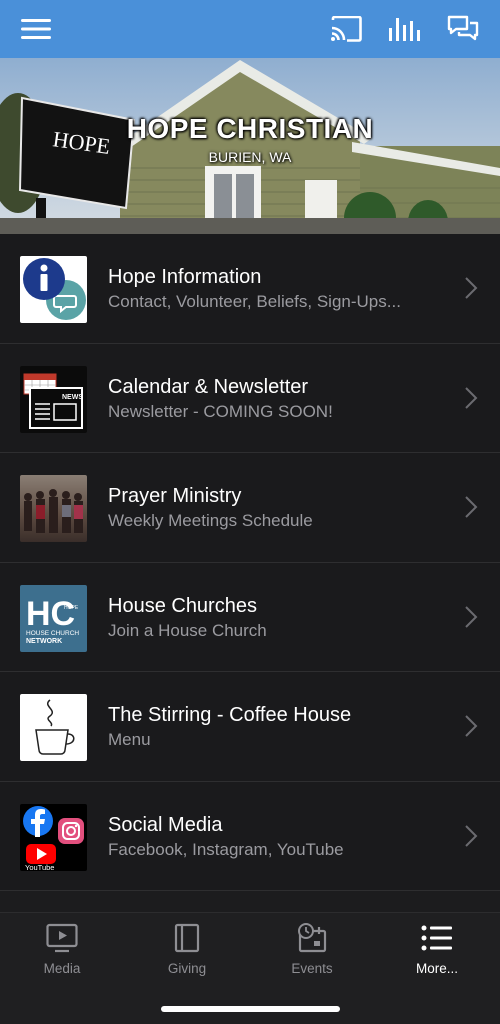 Image resolution: width=500 pixels, height=1024 pixels. I want to click on church-location: BURIEN, WA, so click(250, 157).